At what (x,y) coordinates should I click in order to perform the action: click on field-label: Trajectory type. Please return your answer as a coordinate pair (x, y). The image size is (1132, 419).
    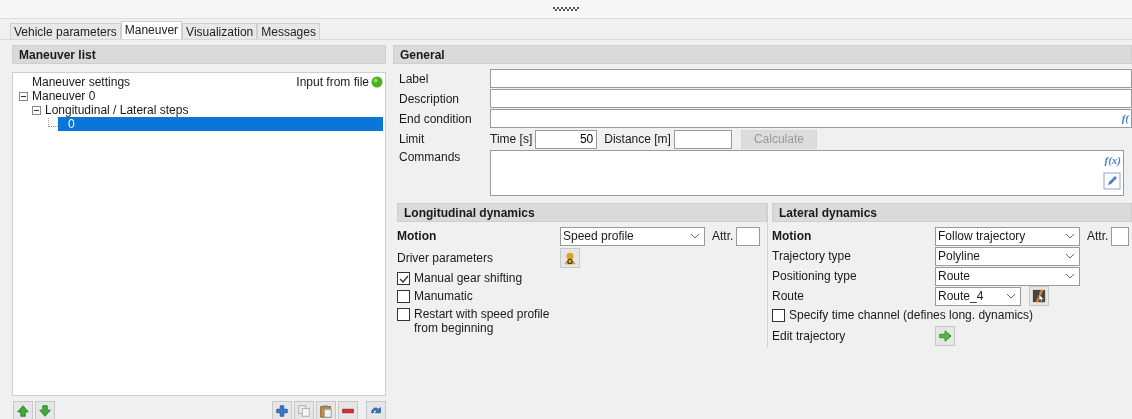
    Looking at the image, I should click on (812, 256).